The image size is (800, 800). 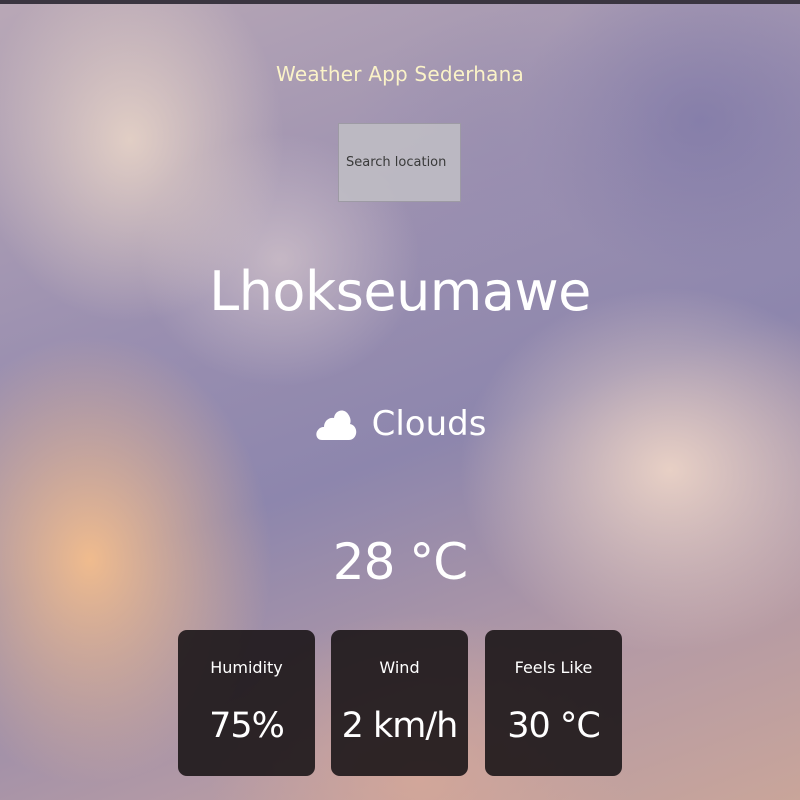 I want to click on weather-condition: Clouds, so click(x=400, y=424).